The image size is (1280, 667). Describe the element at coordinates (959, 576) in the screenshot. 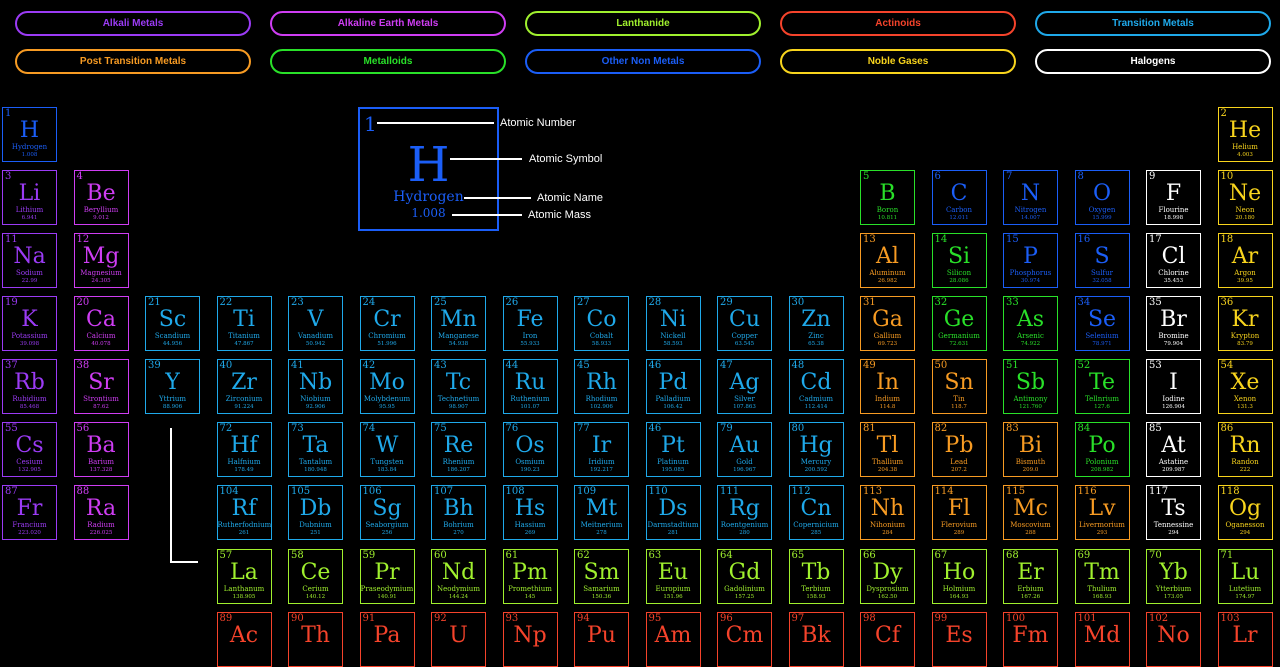

I see `element-cell-ho: 67 Ho Holmium 164.93` at that location.